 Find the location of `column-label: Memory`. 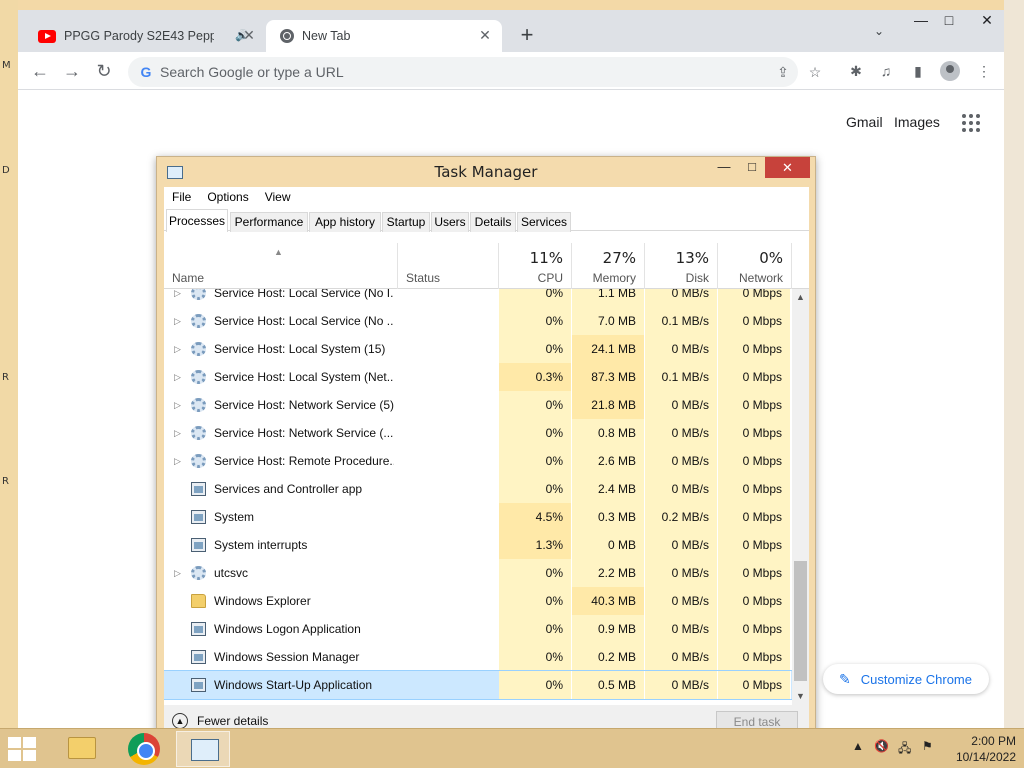

column-label: Memory is located at coordinates (614, 278).